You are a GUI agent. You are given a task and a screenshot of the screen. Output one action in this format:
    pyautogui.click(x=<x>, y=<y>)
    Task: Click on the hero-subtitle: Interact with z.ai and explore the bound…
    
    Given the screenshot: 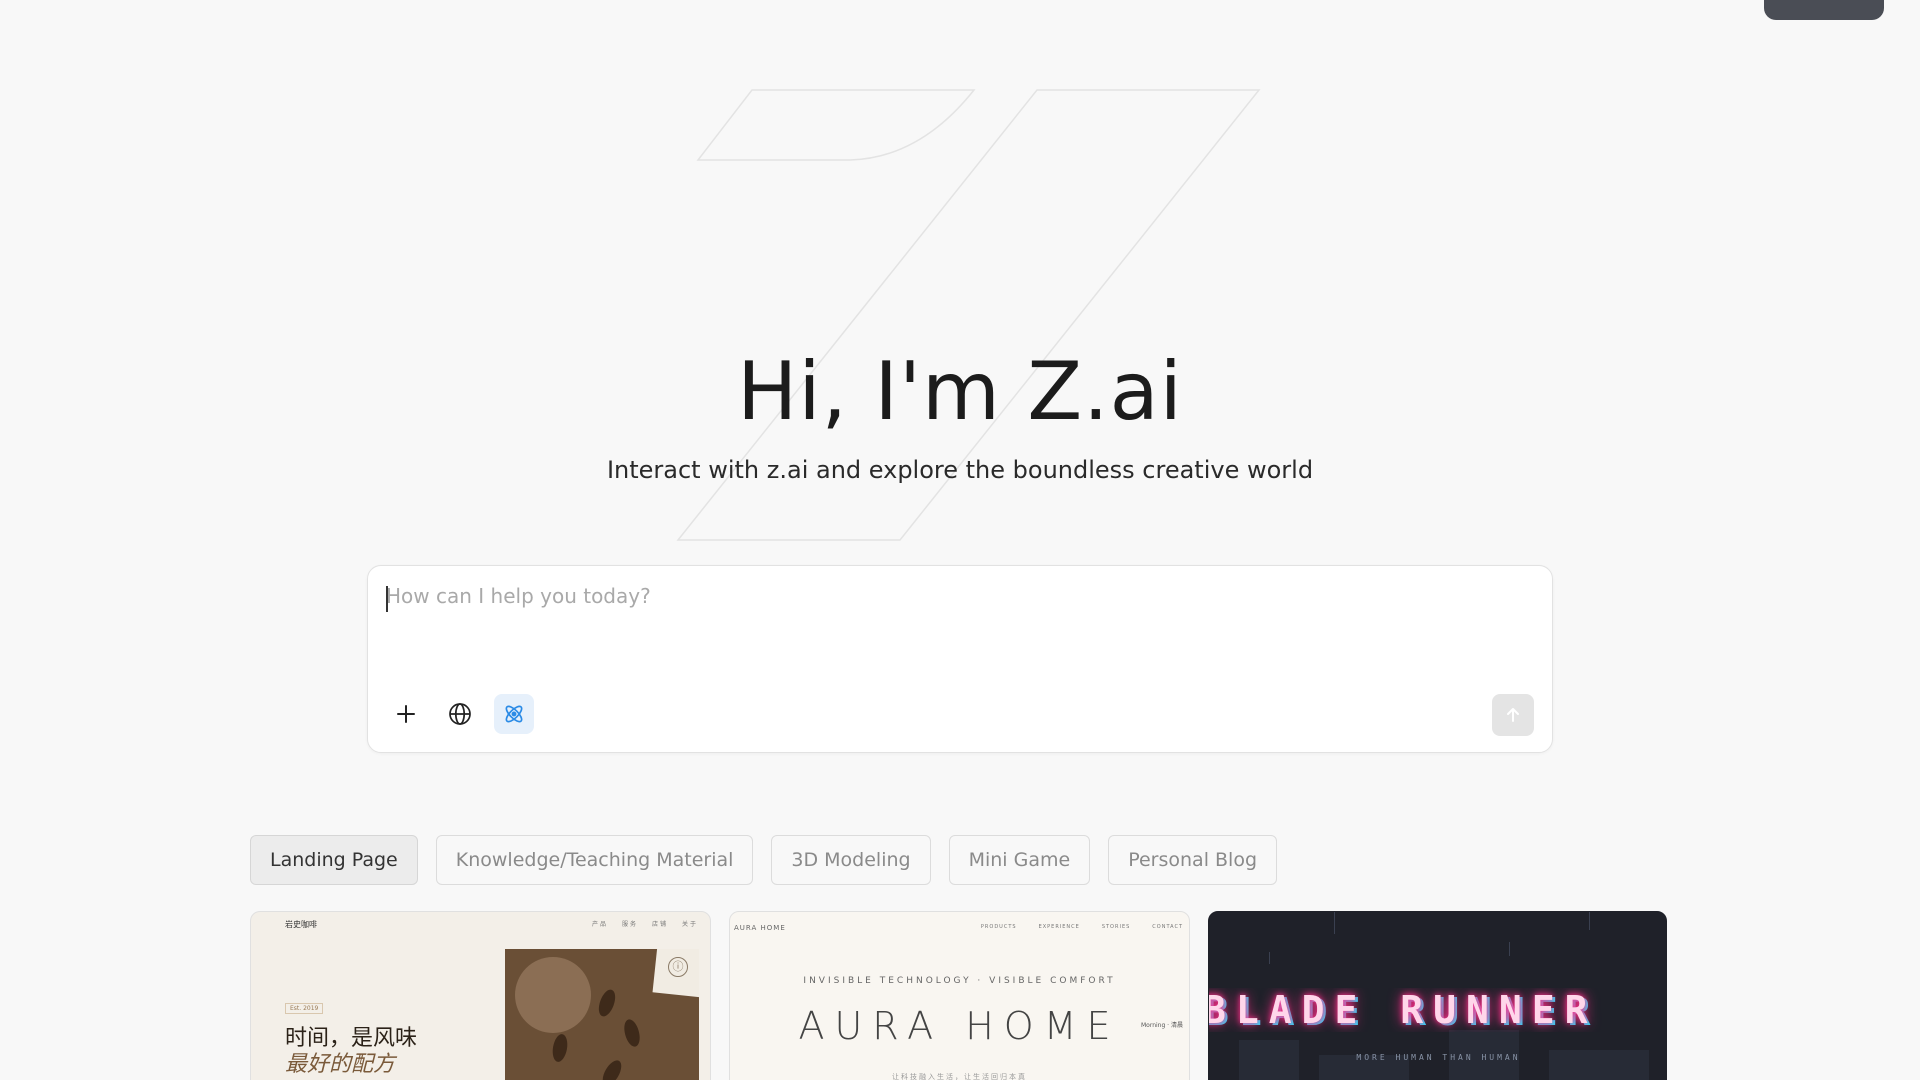 What is the action you would take?
    pyautogui.click(x=960, y=470)
    